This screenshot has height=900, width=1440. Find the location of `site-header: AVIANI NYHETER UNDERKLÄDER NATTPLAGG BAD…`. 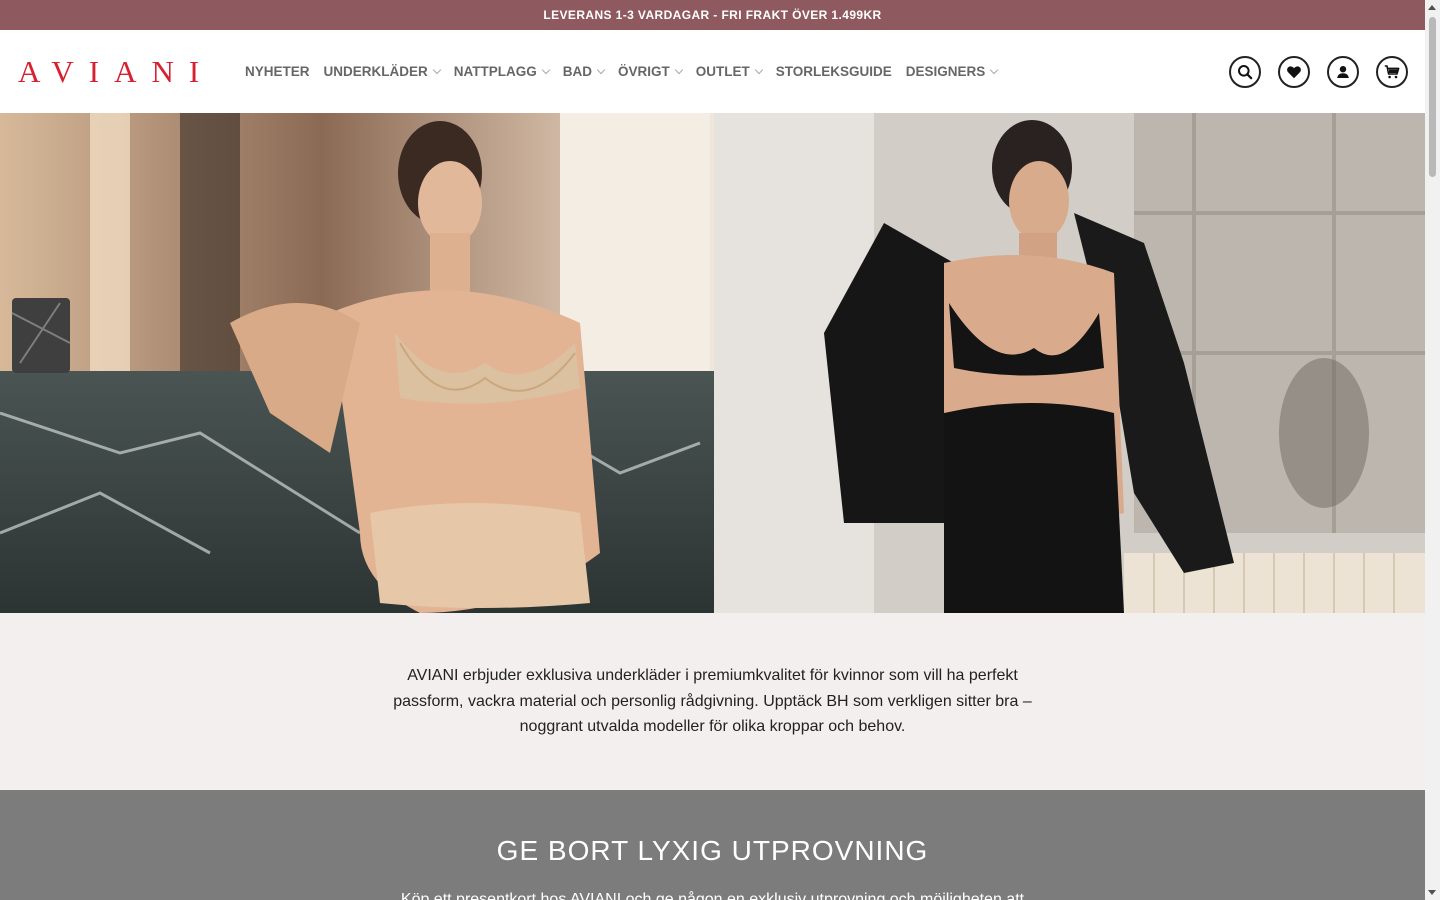

site-header: AVIANI NYHETER UNDERKLÄDER NATTPLAGG BAD… is located at coordinates (712, 71).